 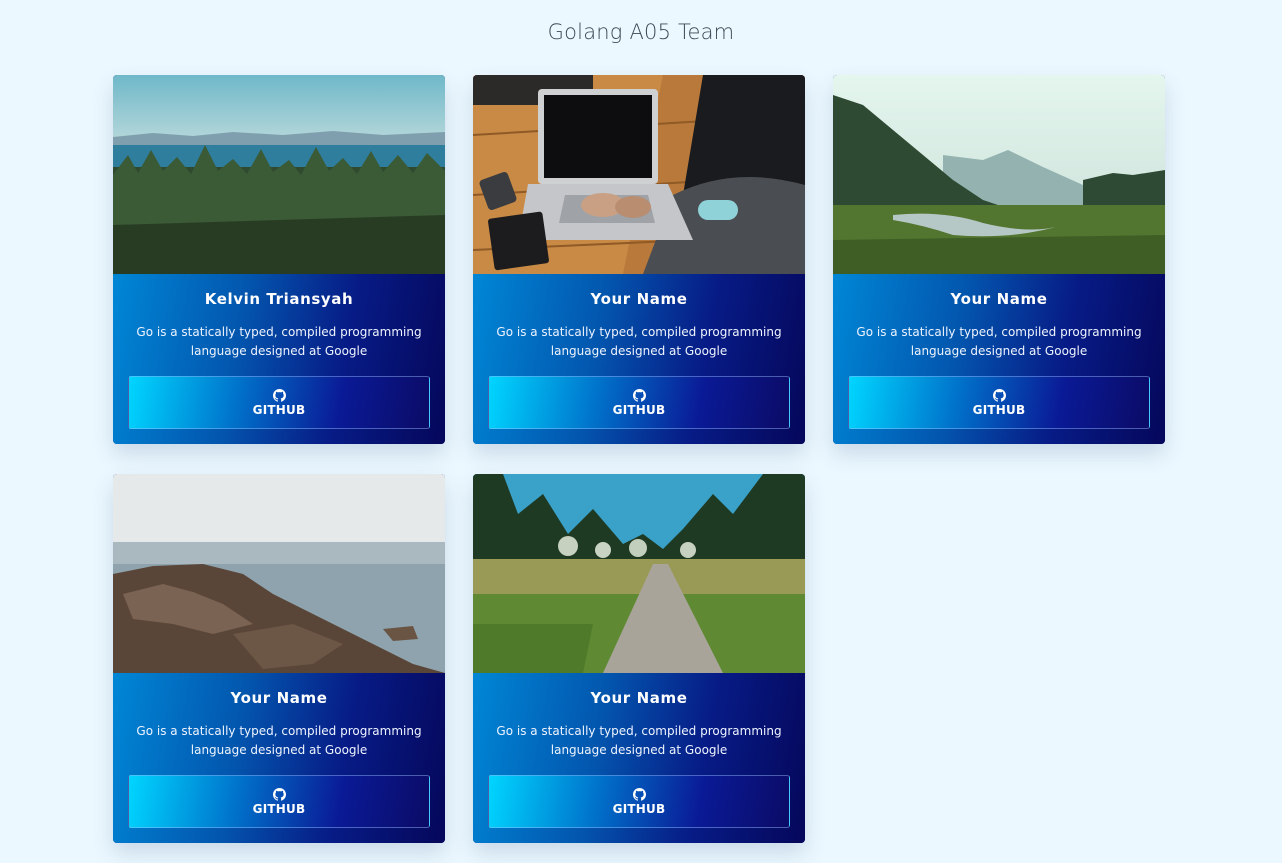 What do you see at coordinates (279, 573) in the screenshot?
I see `rocky-shore-photo` at bounding box center [279, 573].